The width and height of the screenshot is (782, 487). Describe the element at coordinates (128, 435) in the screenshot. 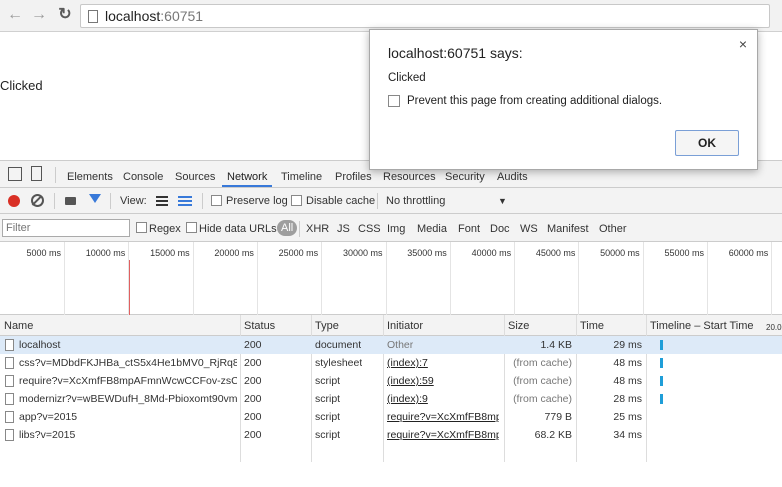

I see `request-name: libs?v=2015` at that location.